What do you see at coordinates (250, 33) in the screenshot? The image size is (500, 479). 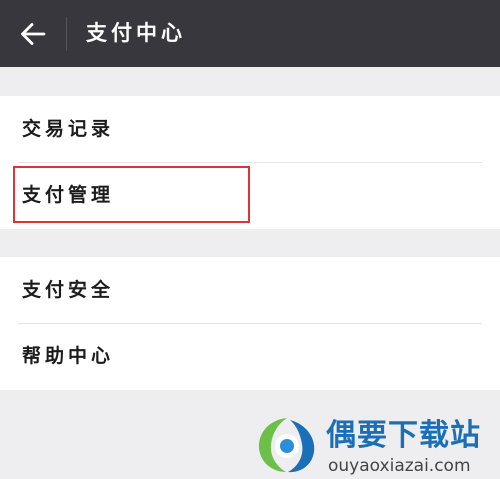 I see `top-bar: 支付中心` at bounding box center [250, 33].